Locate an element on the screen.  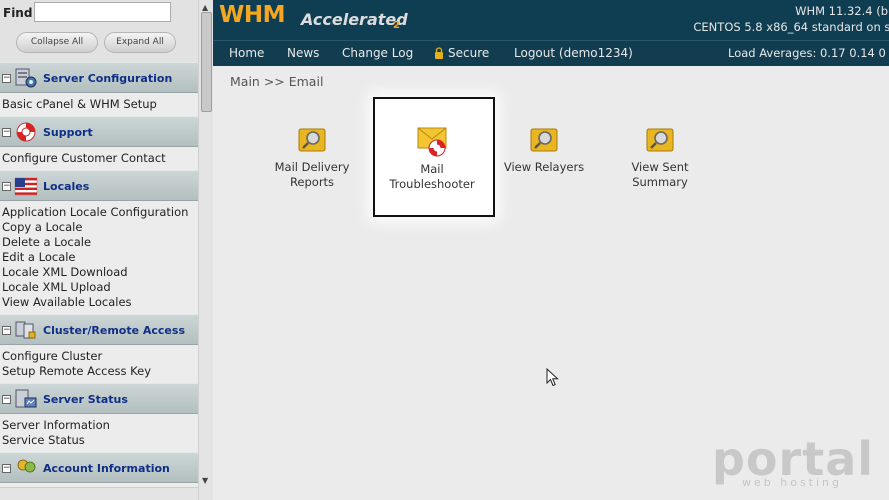
scrollbar-thumb is located at coordinates (206, 62).